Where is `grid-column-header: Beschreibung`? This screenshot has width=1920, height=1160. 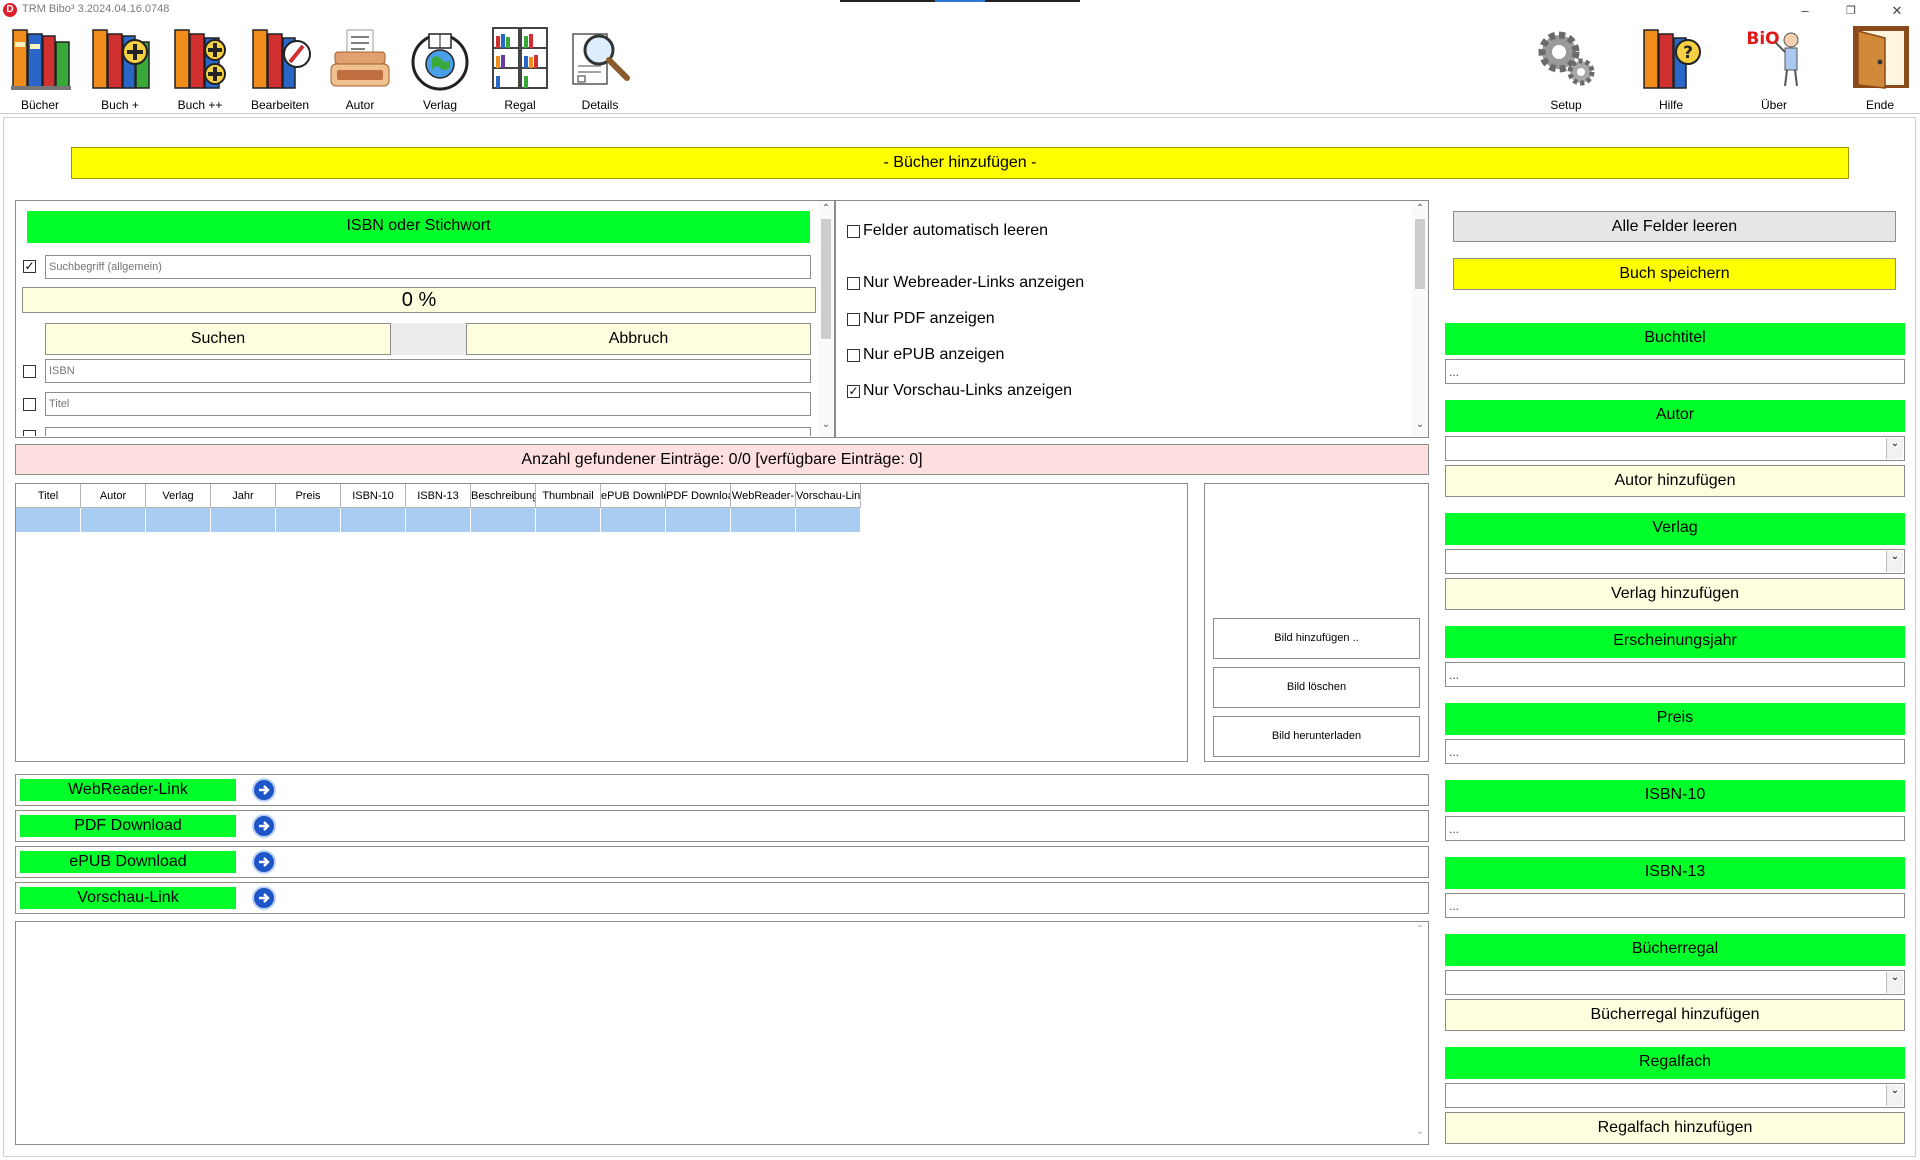 grid-column-header: Beschreibung is located at coordinates (503, 496).